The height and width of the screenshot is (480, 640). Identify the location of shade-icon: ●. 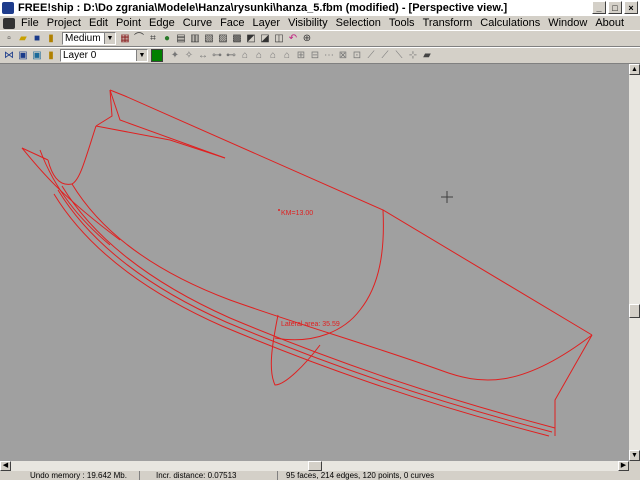
(167, 39).